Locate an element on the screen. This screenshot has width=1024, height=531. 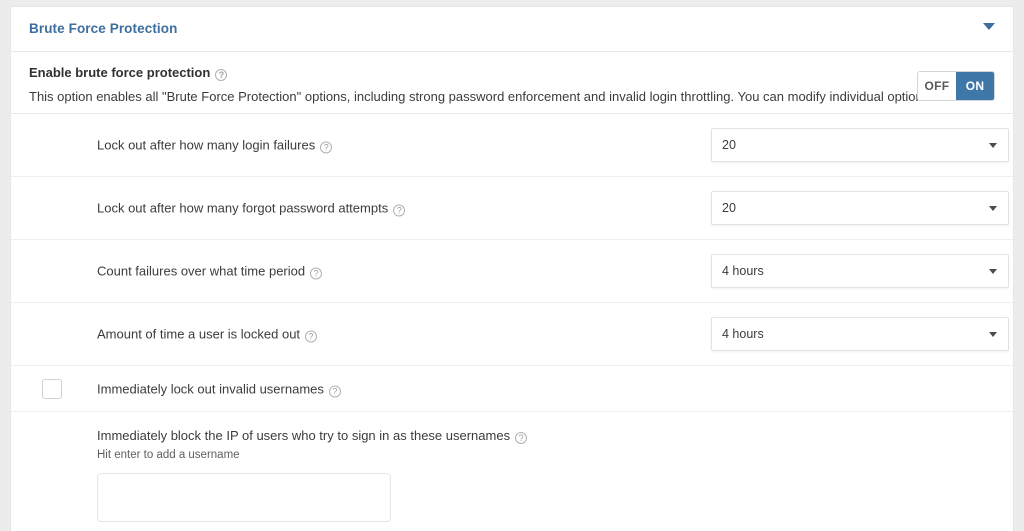
blocked-usernames-input is located at coordinates (244, 497).